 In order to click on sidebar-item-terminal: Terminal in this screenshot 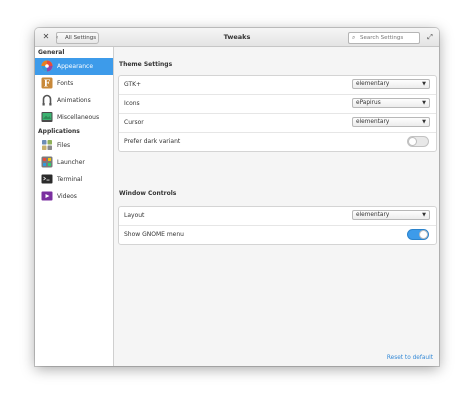, I will do `click(74, 179)`.